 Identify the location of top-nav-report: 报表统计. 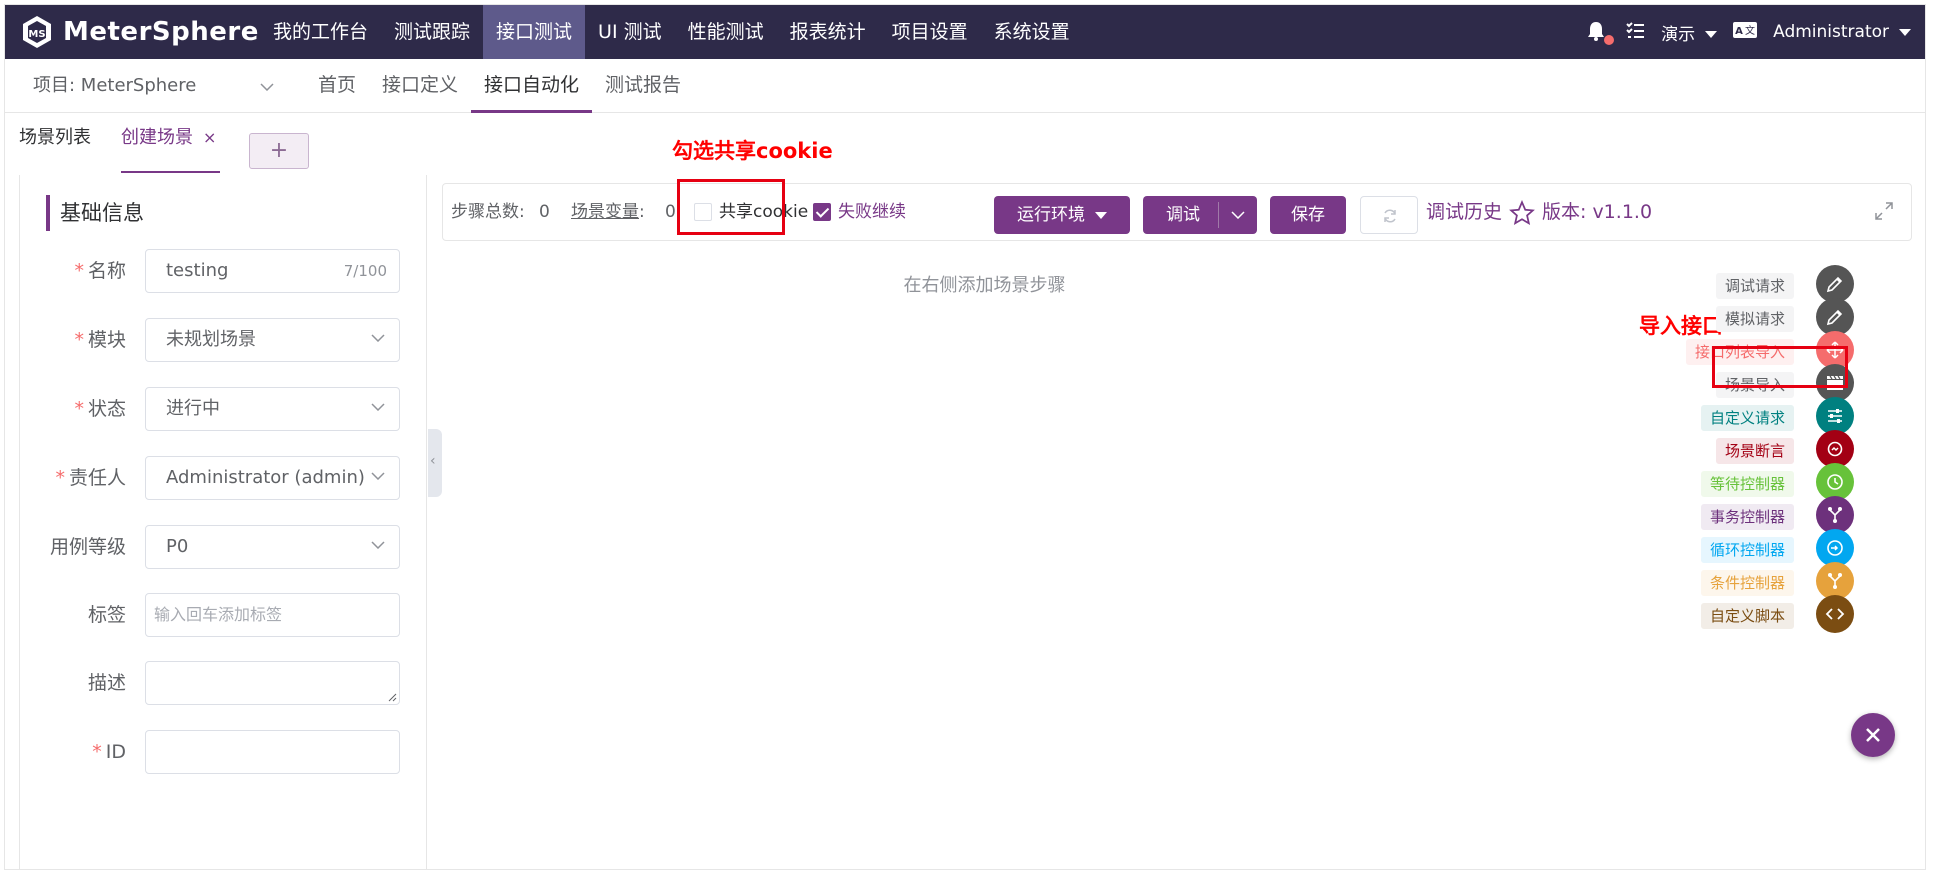
(828, 32).